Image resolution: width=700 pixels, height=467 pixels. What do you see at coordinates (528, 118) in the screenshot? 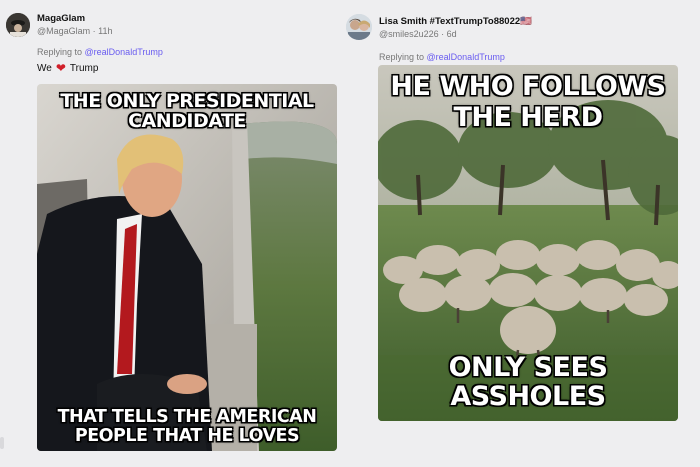
I see `meme-top-line-2: the herd` at bounding box center [528, 118].